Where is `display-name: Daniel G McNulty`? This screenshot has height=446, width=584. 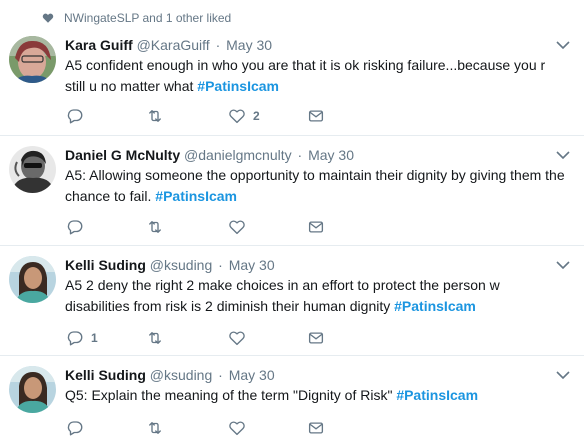
display-name: Daniel G McNulty is located at coordinates (122, 155).